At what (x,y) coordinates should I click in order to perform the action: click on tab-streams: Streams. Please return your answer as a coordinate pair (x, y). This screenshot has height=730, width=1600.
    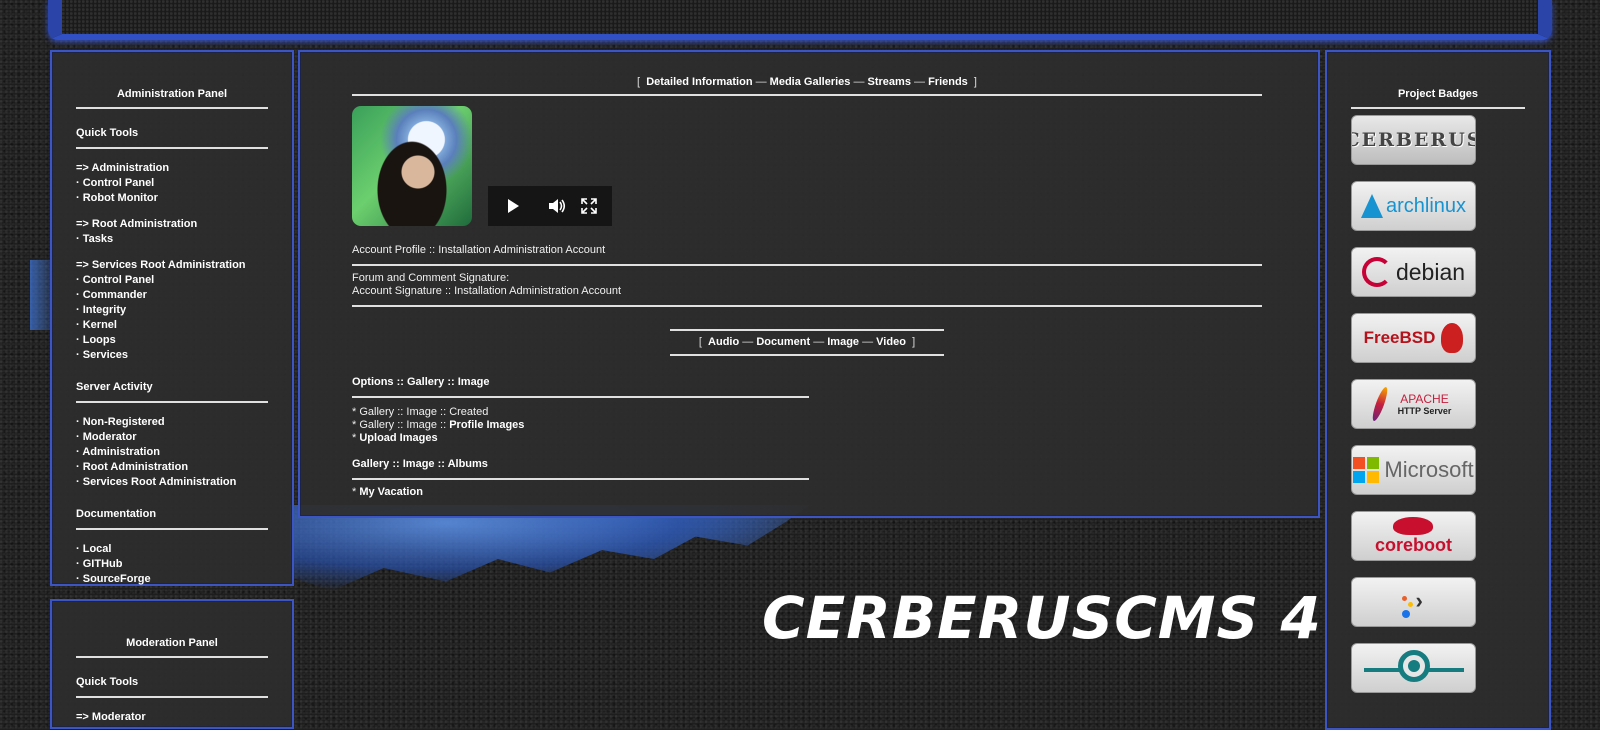
    Looking at the image, I should click on (889, 82).